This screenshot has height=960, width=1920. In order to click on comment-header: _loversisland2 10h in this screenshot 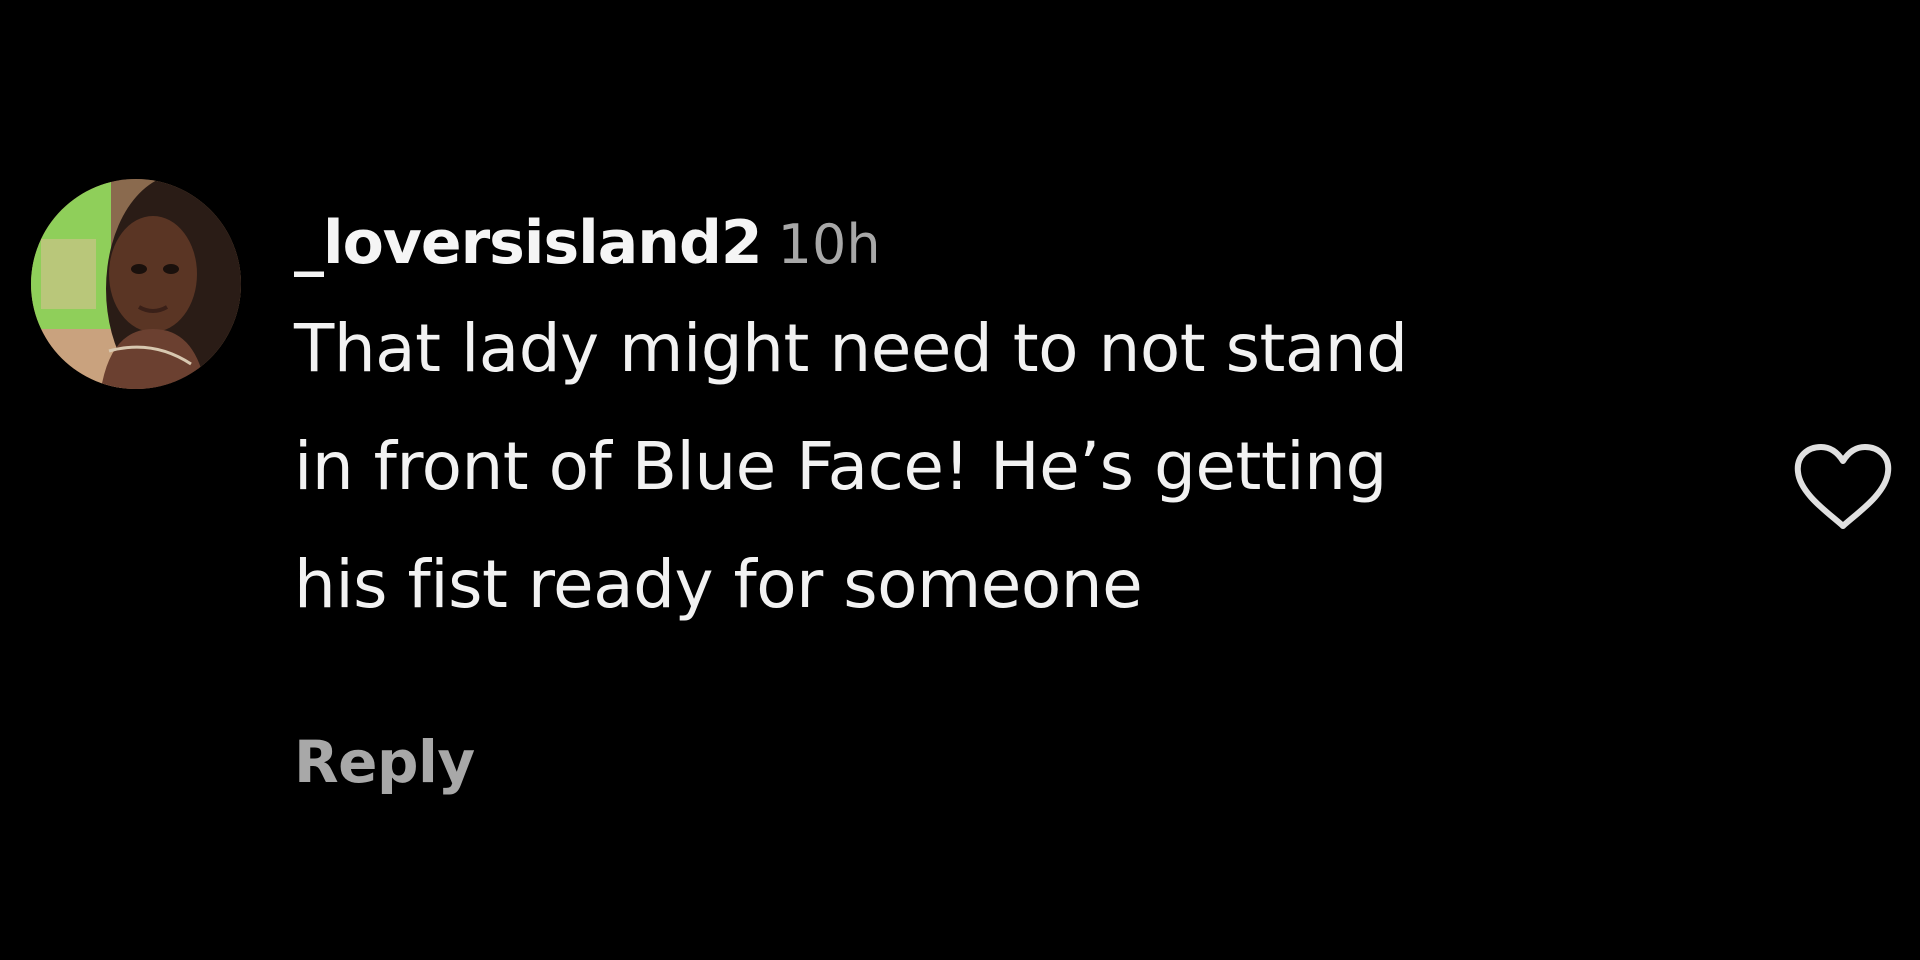, I will do `click(1004, 243)`.